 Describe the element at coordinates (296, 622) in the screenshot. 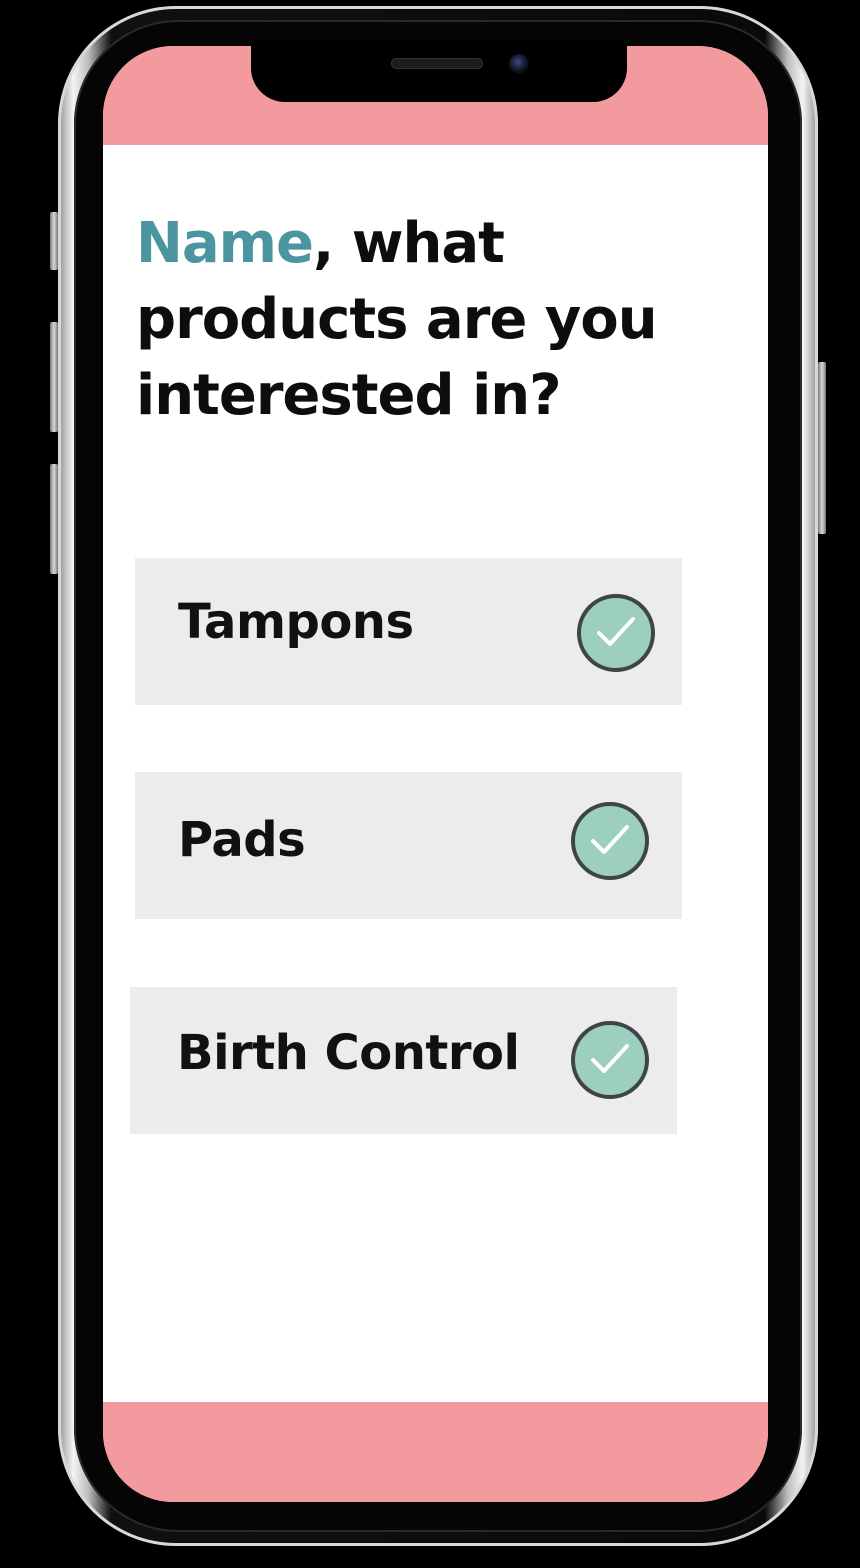

I see `option-label: Tampons` at that location.